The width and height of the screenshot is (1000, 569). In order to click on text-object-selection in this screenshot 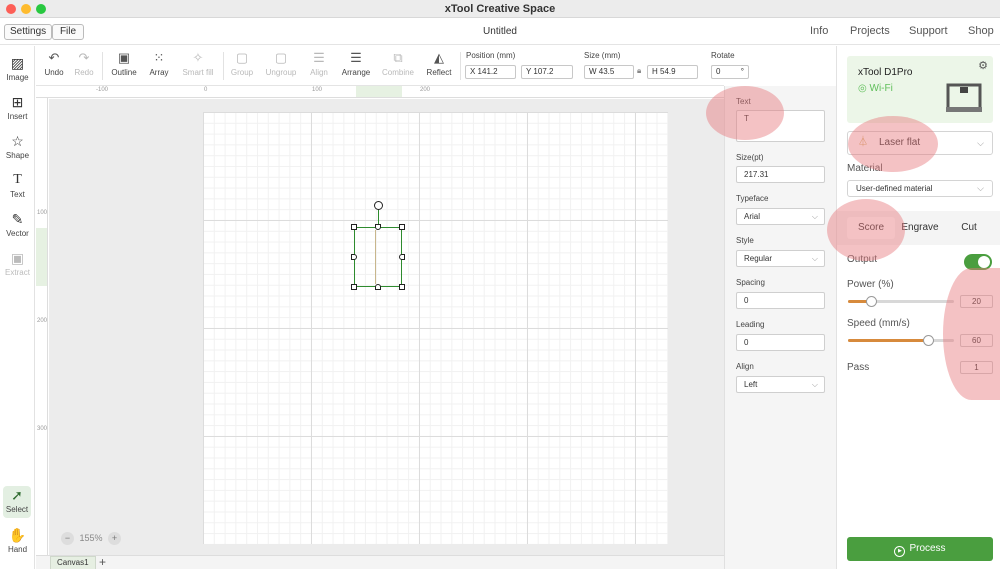, I will do `click(378, 257)`.